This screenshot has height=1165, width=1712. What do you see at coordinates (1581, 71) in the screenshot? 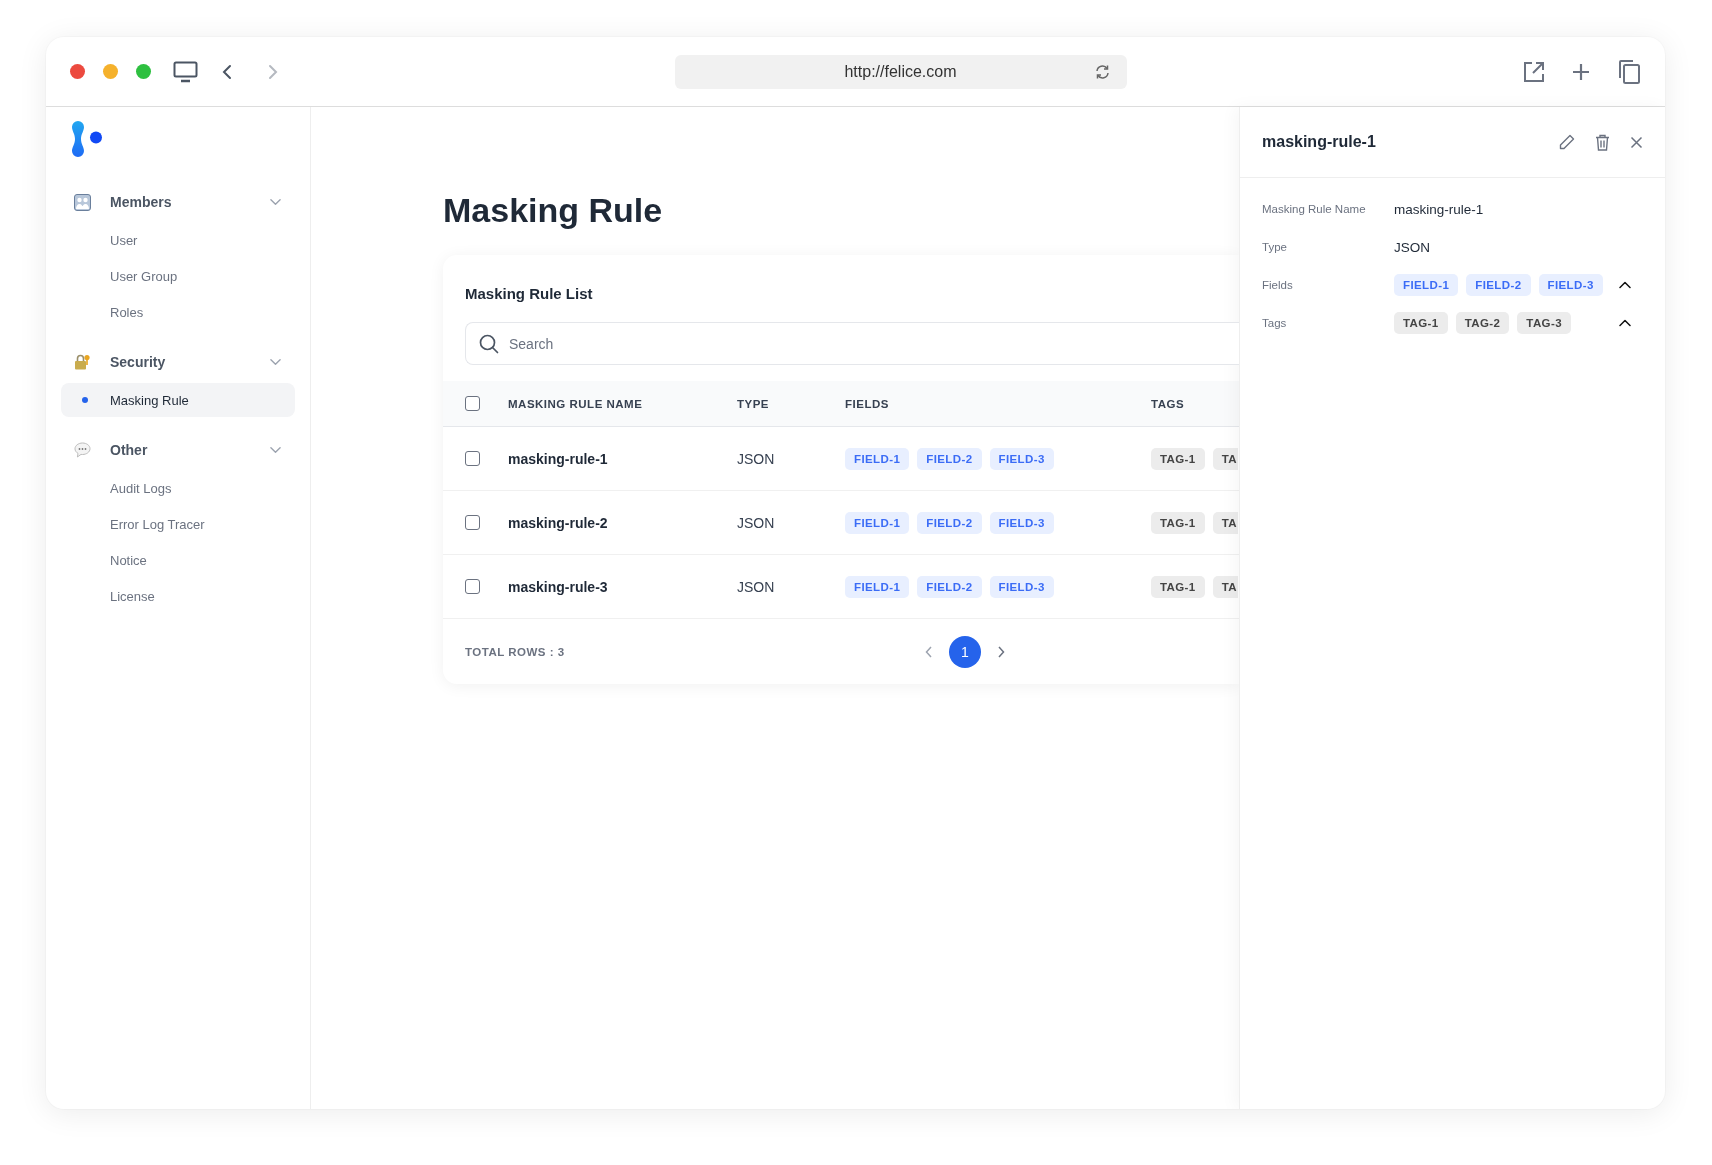
I see `plus-icon` at bounding box center [1581, 71].